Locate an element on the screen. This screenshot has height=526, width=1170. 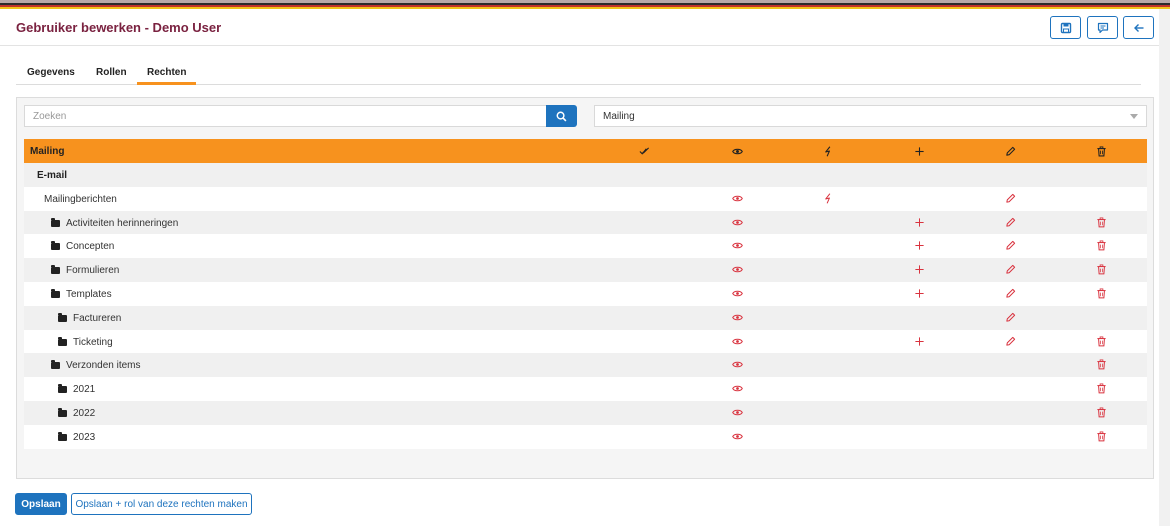
search-input is located at coordinates (285, 116).